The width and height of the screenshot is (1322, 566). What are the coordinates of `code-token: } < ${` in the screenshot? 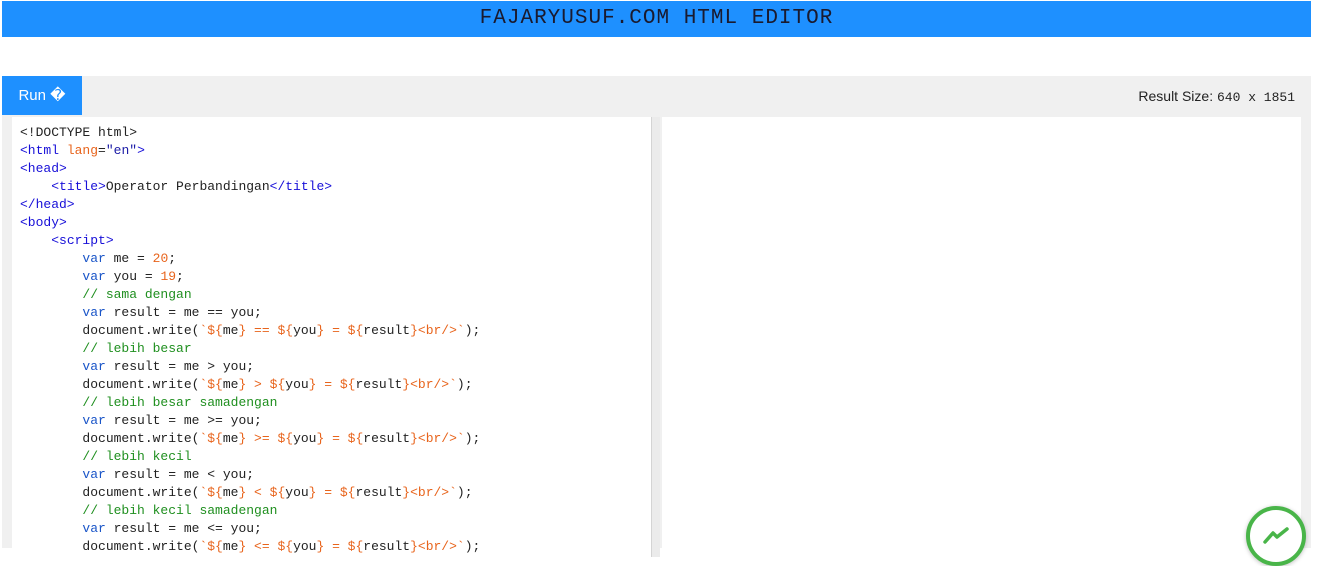 It's located at (262, 492).